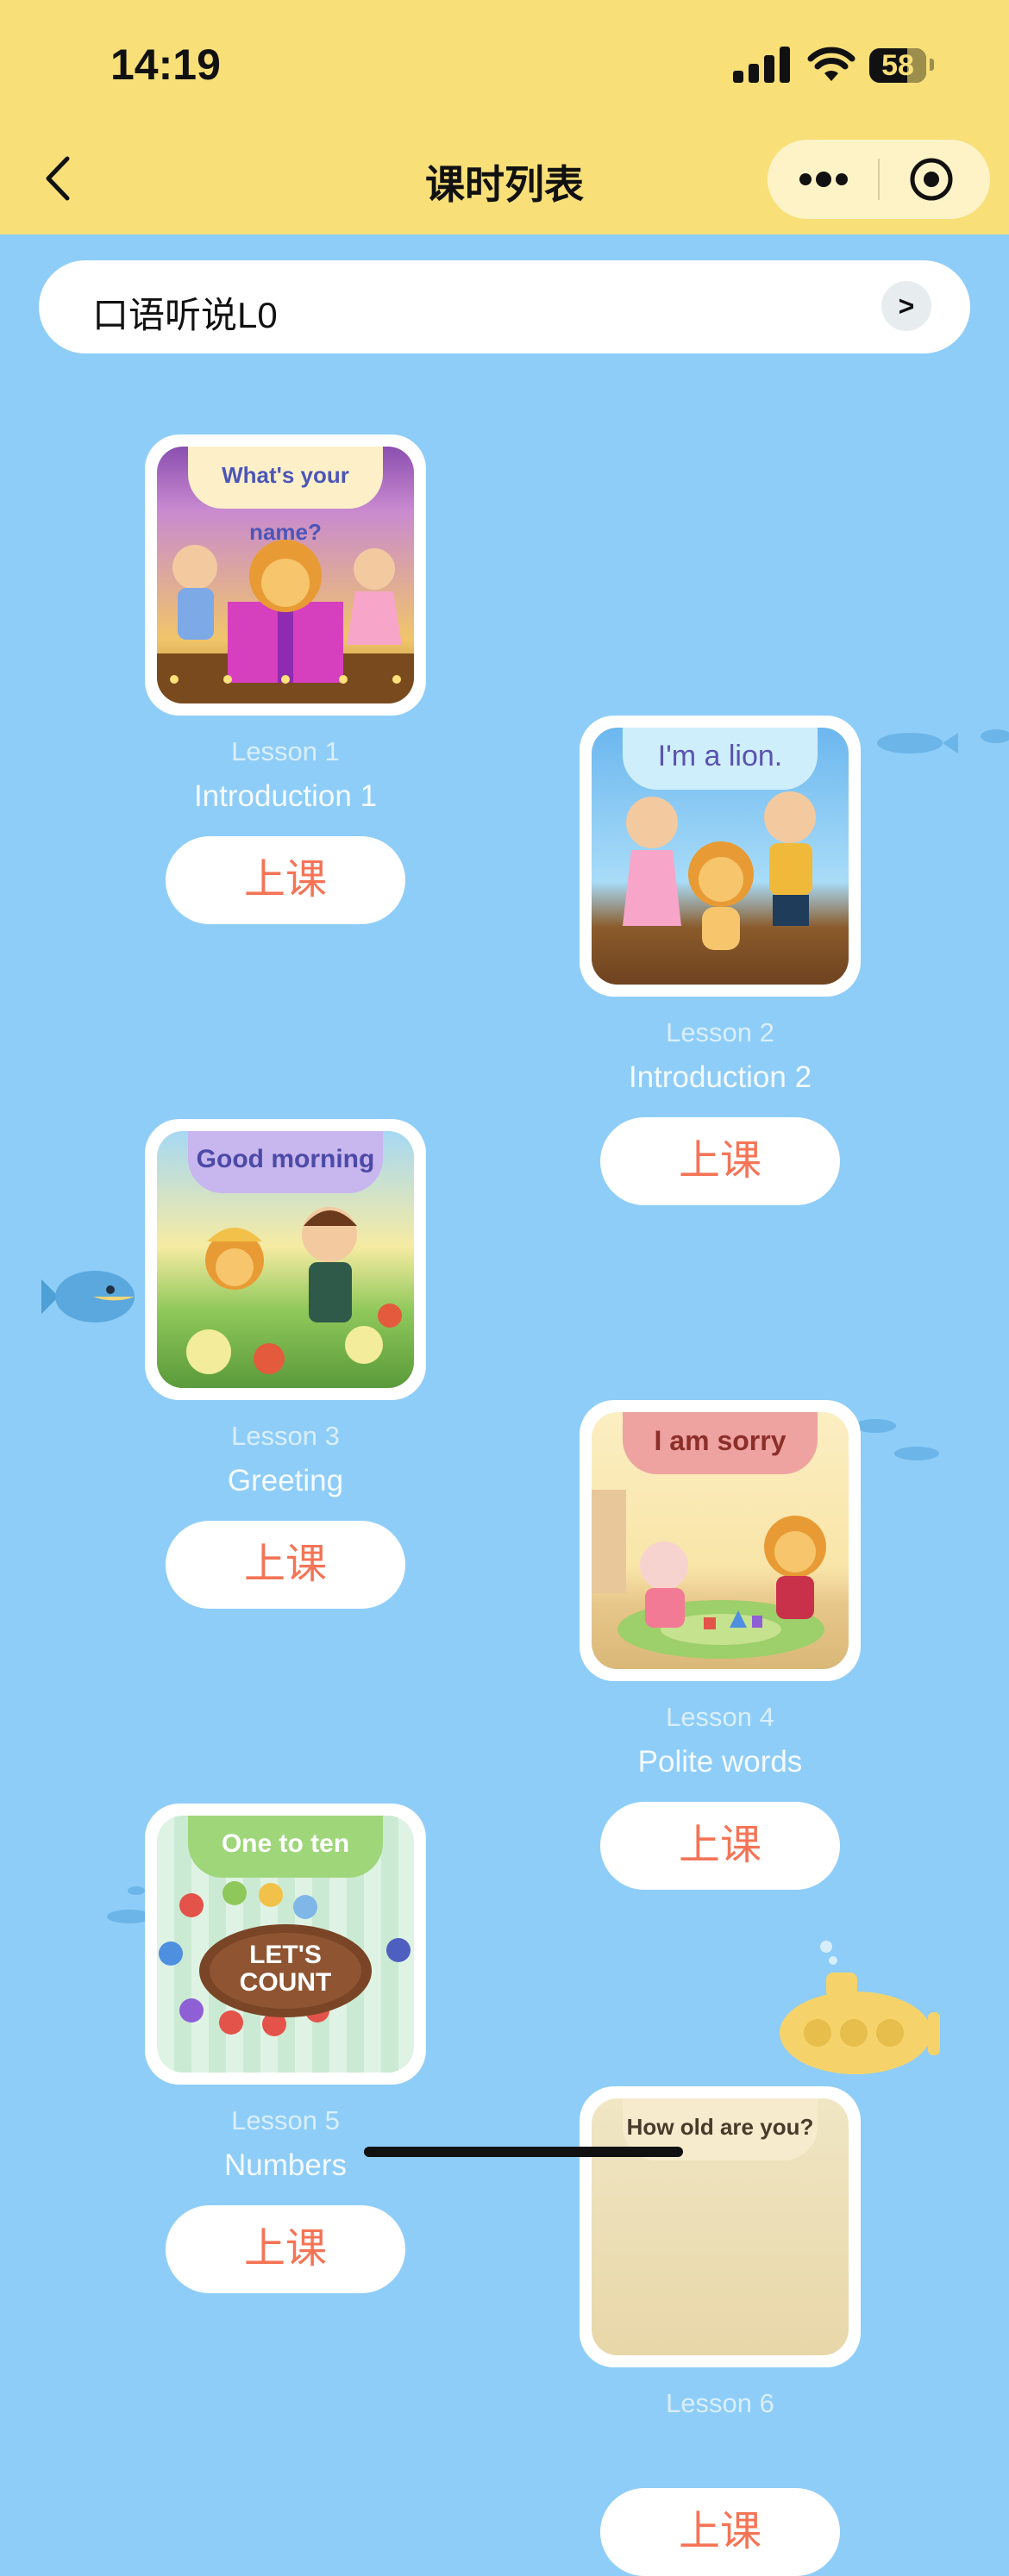 The width and height of the screenshot is (1009, 2576). Describe the element at coordinates (831, 64) in the screenshot. I see `wifi-icon` at that location.